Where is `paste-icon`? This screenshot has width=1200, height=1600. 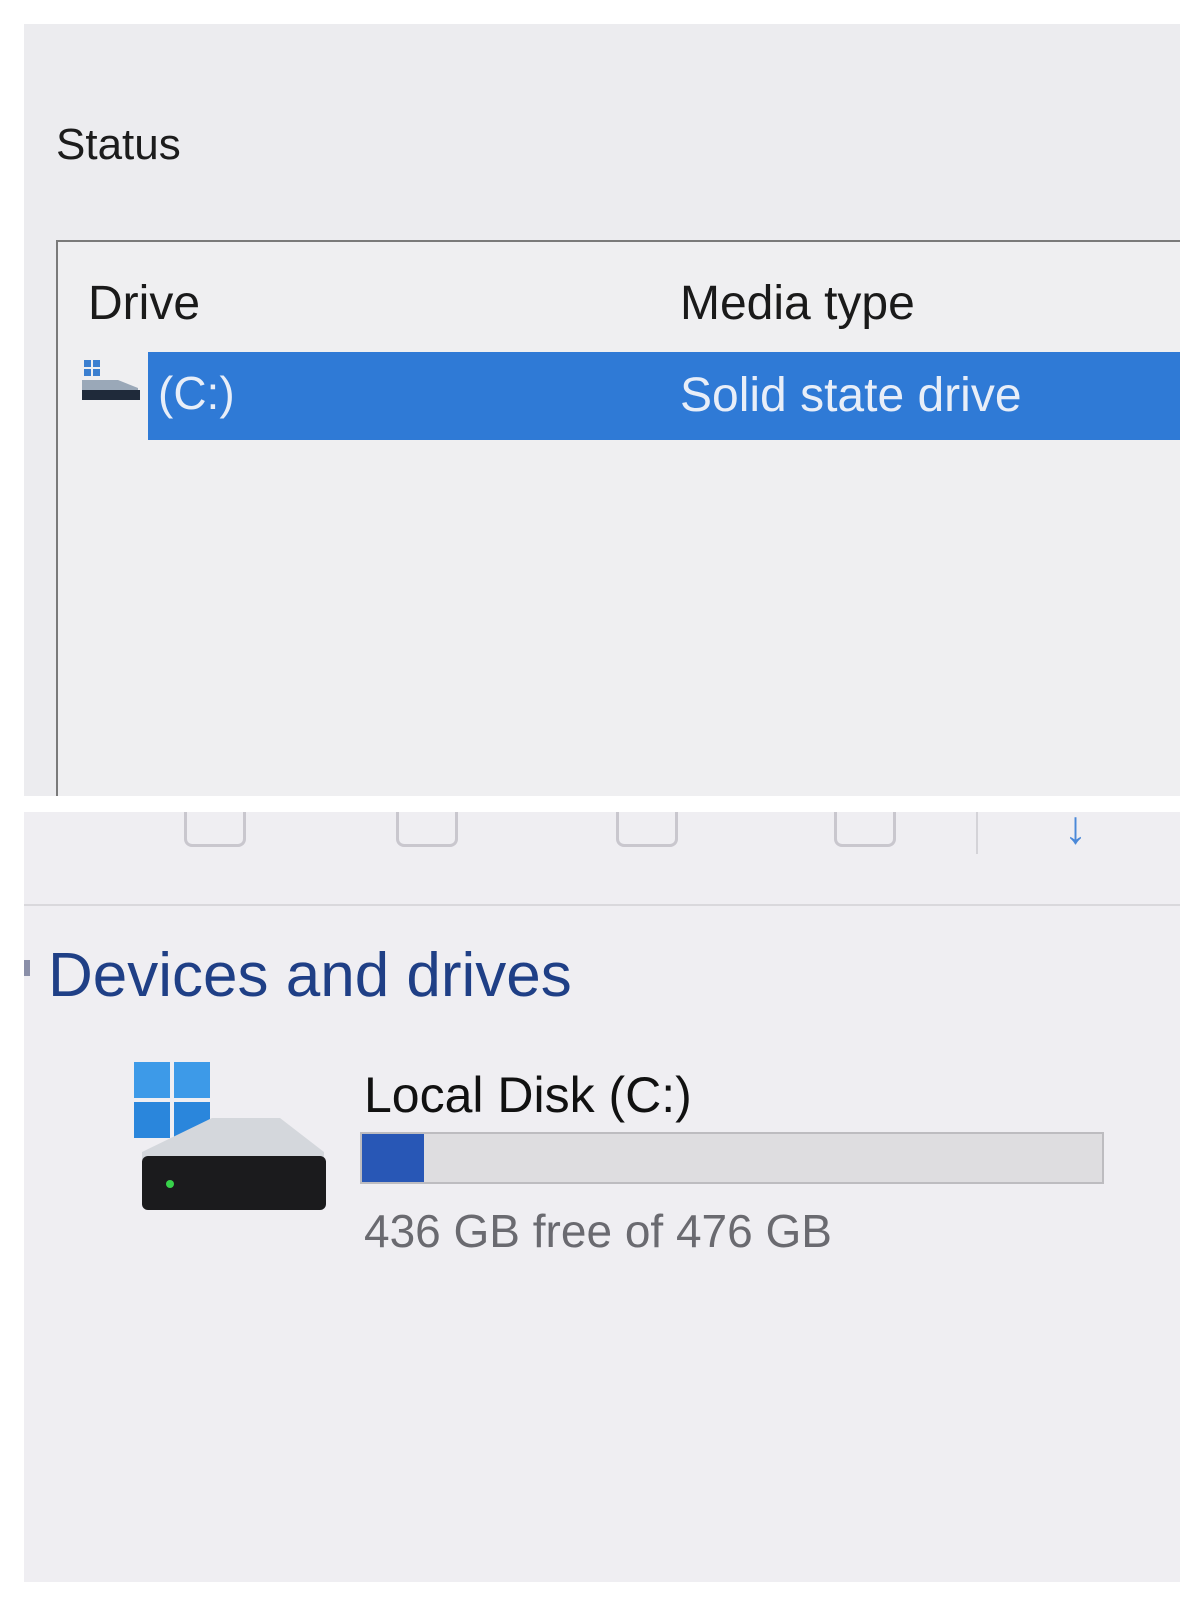
paste-icon is located at coordinates (427, 829).